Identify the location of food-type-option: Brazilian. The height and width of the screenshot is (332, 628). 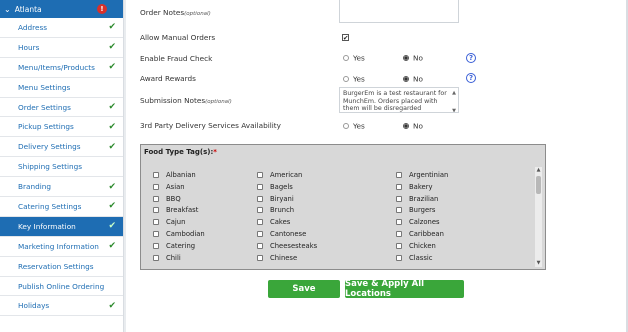
(417, 199).